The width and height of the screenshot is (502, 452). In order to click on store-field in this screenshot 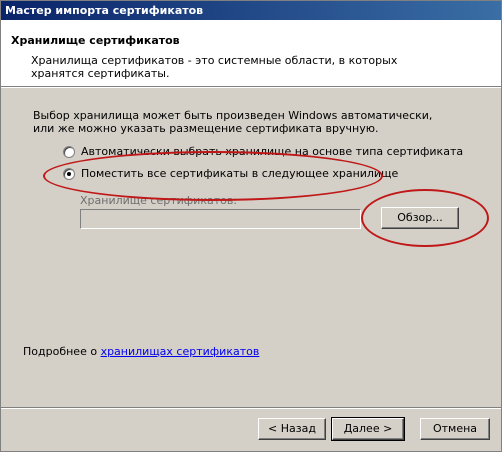, I will do `click(220, 219)`.